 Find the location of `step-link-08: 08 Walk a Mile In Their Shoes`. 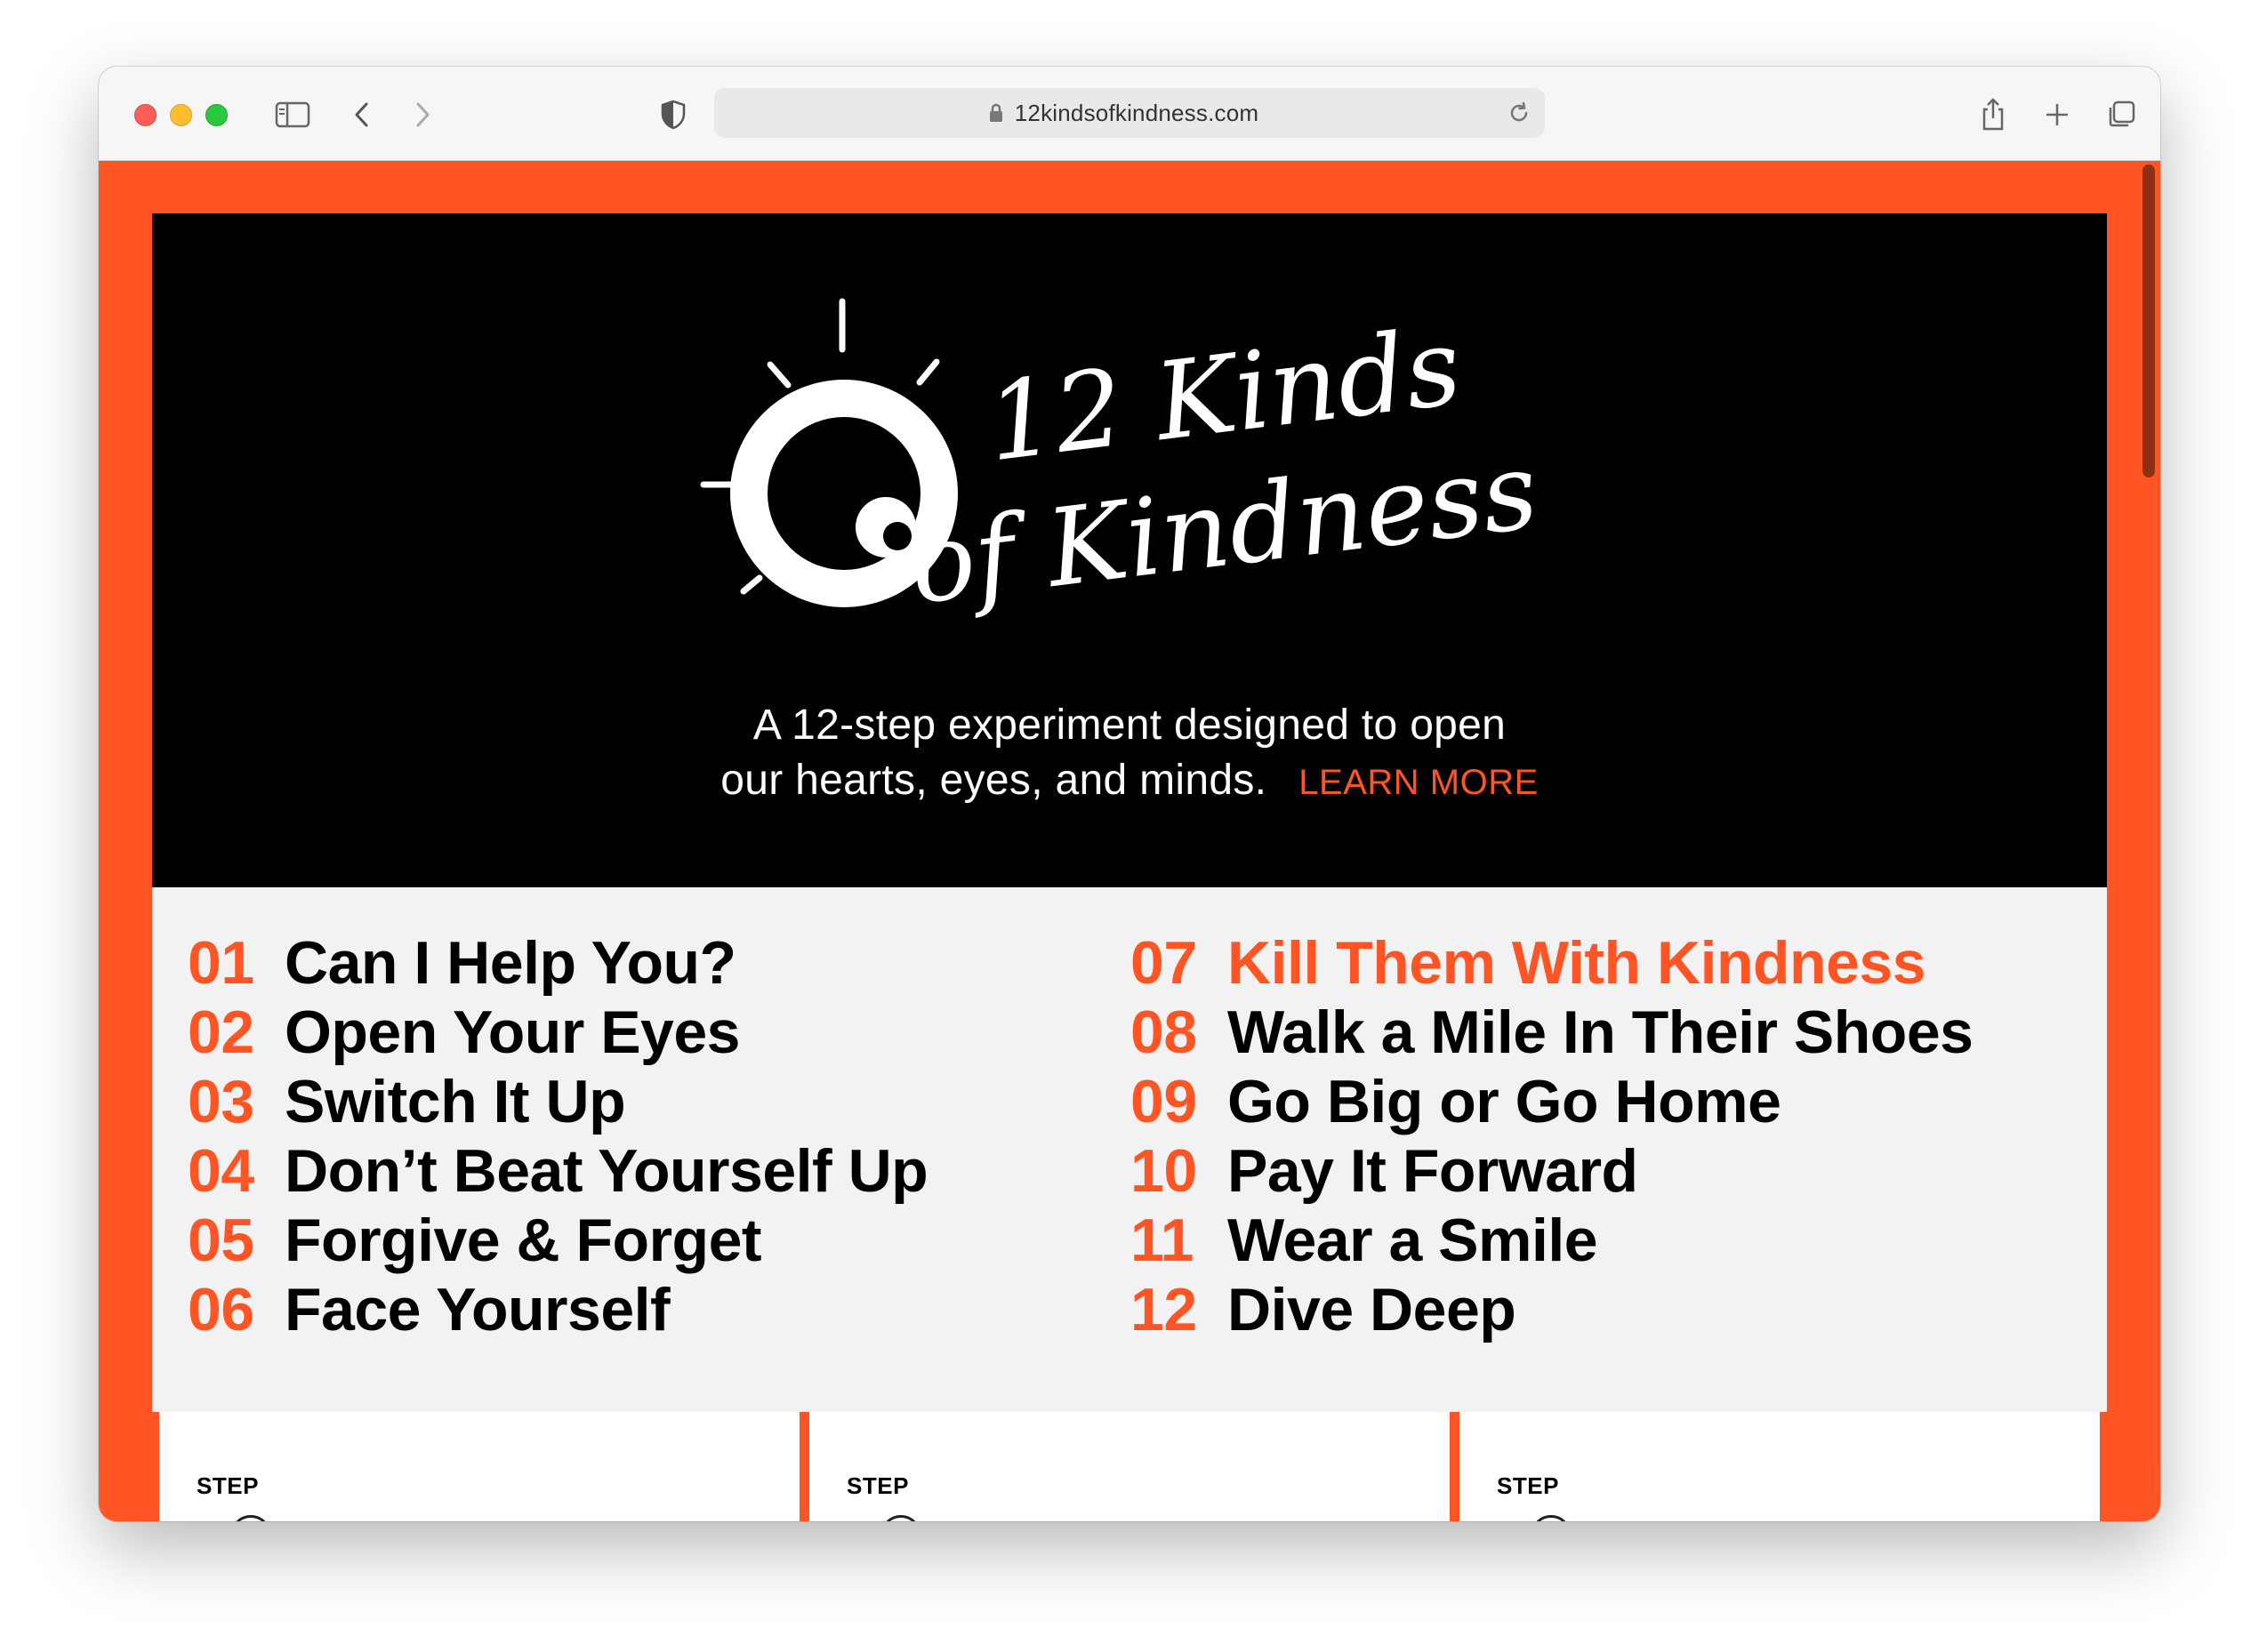

step-link-08: 08 Walk a Mile In Their Shoes is located at coordinates (1552, 1032).